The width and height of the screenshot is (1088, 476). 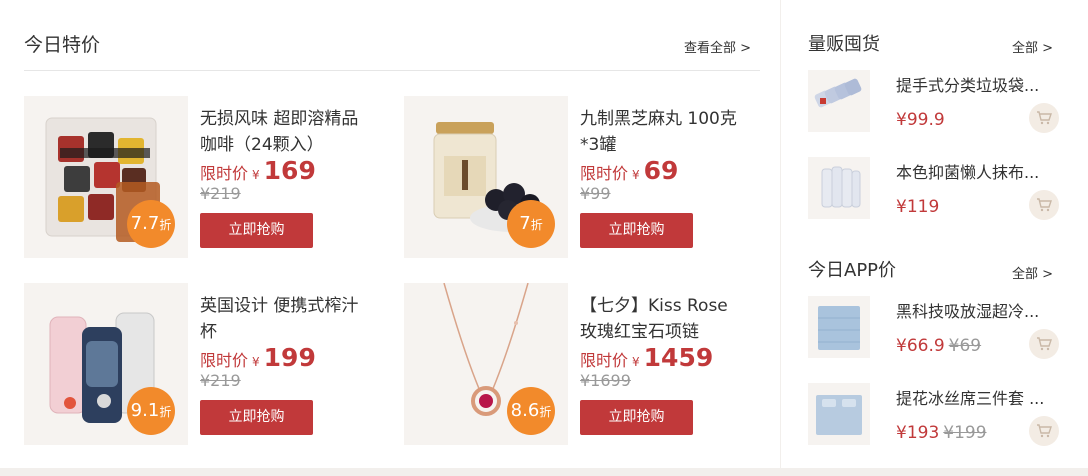 What do you see at coordinates (943, 102) in the screenshot?
I see `bulk-item: 提手式分类垃圾袋... ¥99.9` at bounding box center [943, 102].